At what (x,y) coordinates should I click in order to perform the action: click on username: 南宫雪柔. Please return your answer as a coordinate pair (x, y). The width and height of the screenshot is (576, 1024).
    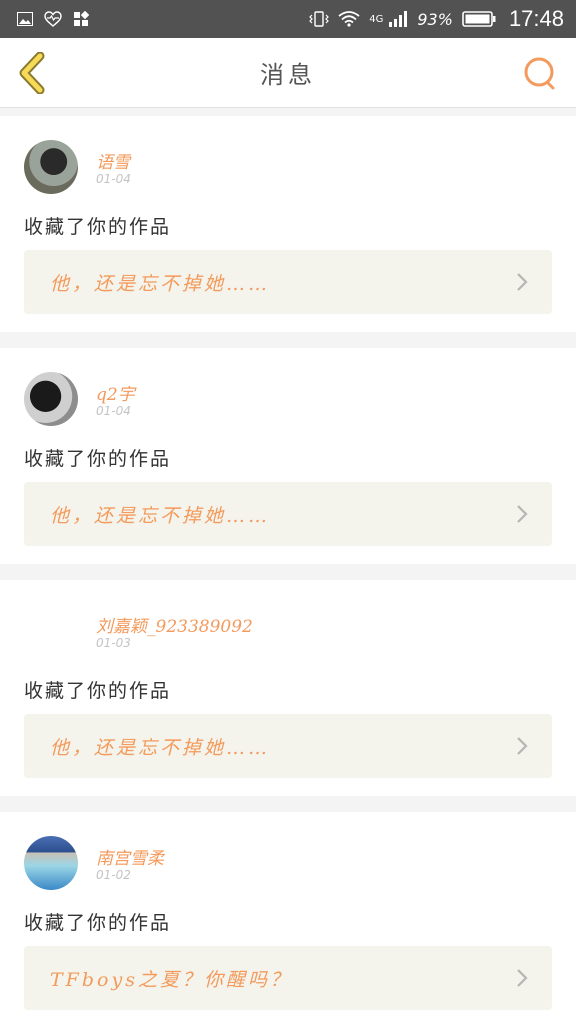
    Looking at the image, I should click on (130, 856).